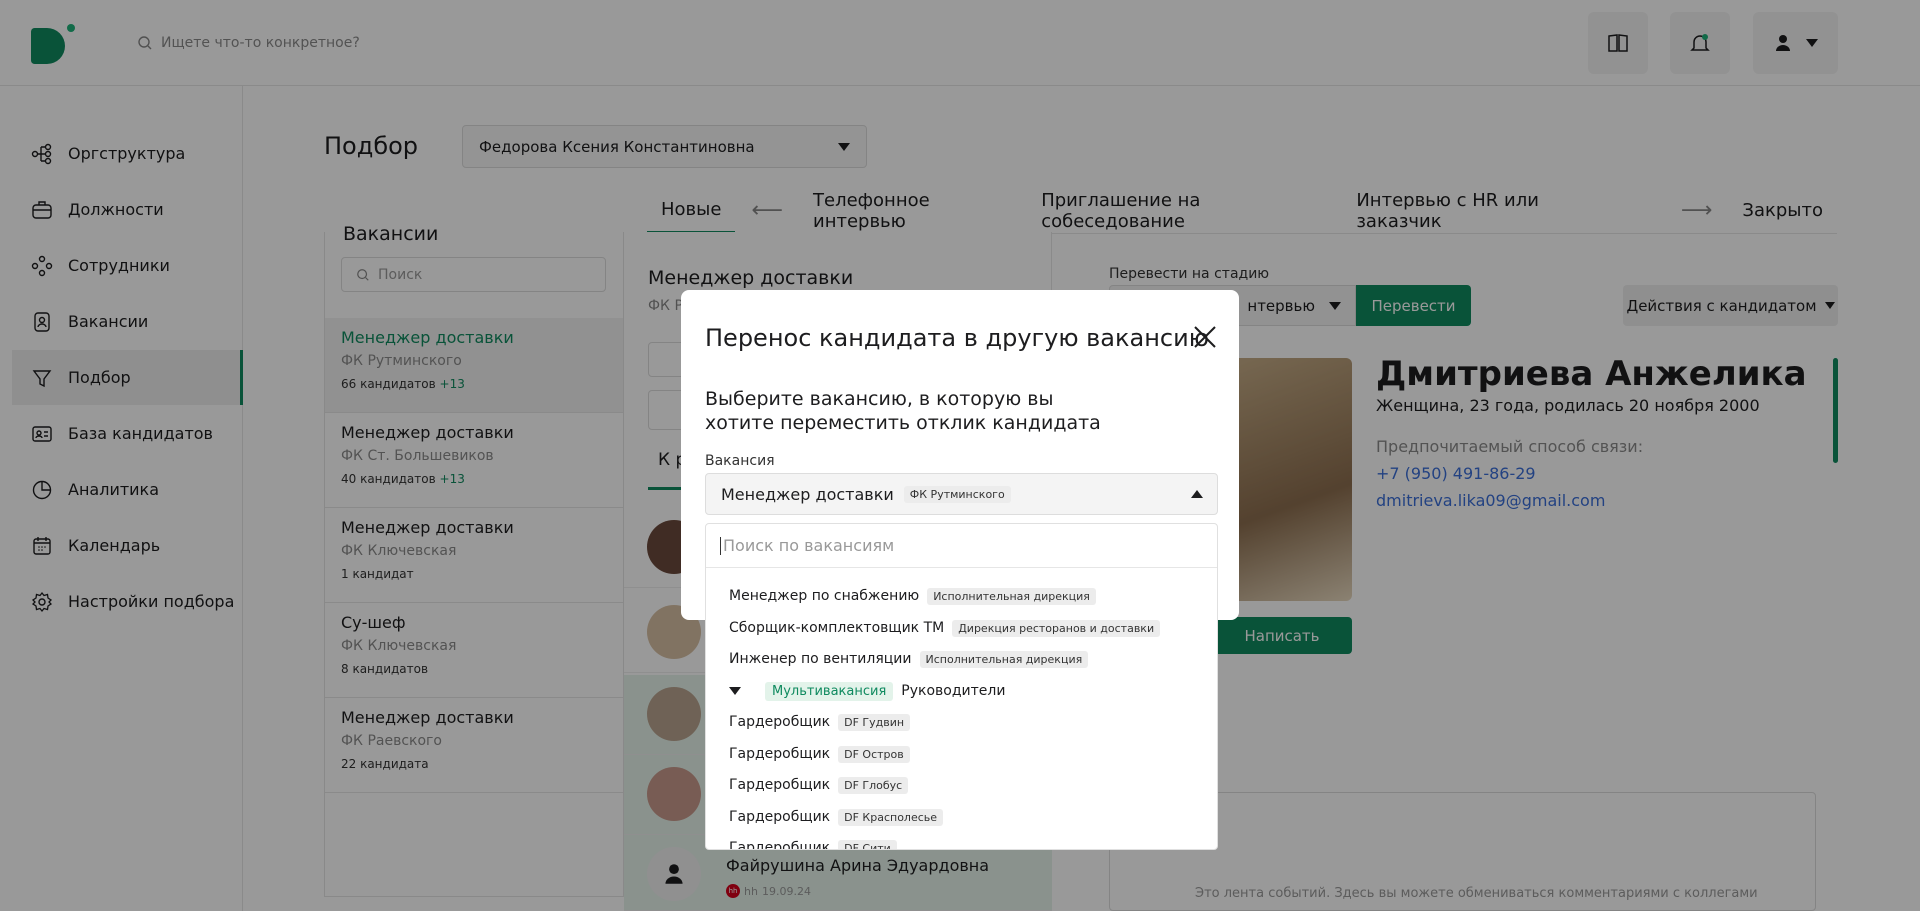  I want to click on vacancy-select-tag: ФК Рутминского, so click(957, 494).